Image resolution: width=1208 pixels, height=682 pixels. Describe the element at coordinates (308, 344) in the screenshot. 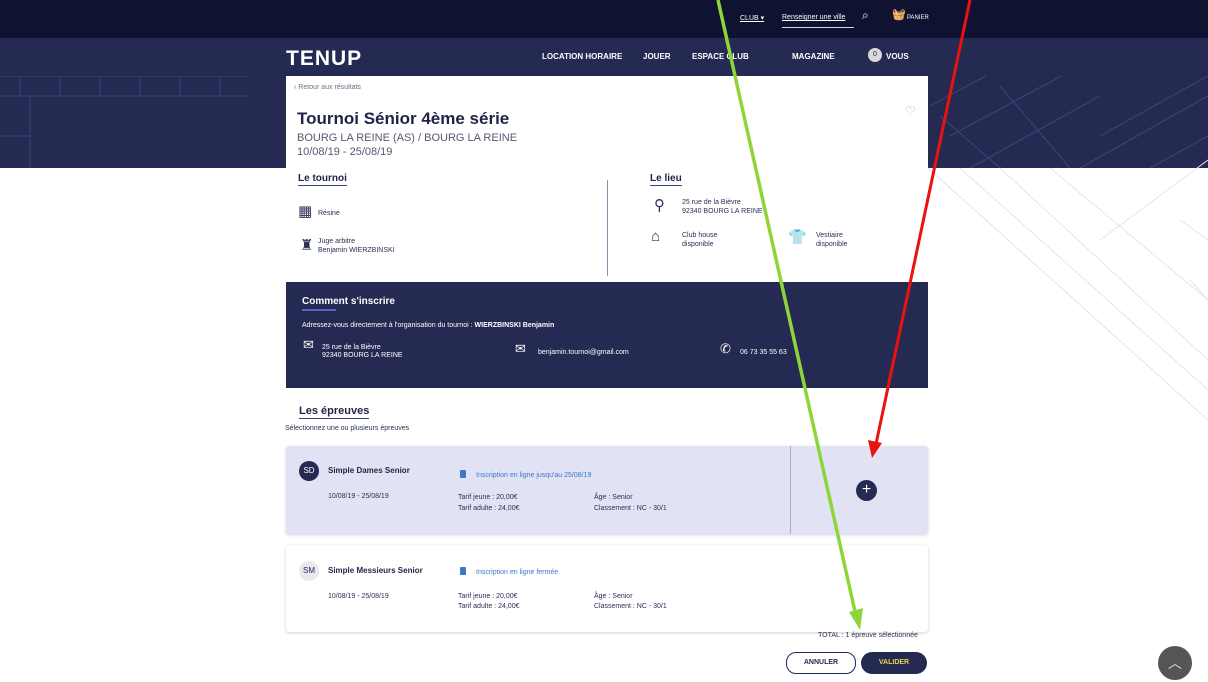

I see `mail-address-icon: ✉` at that location.